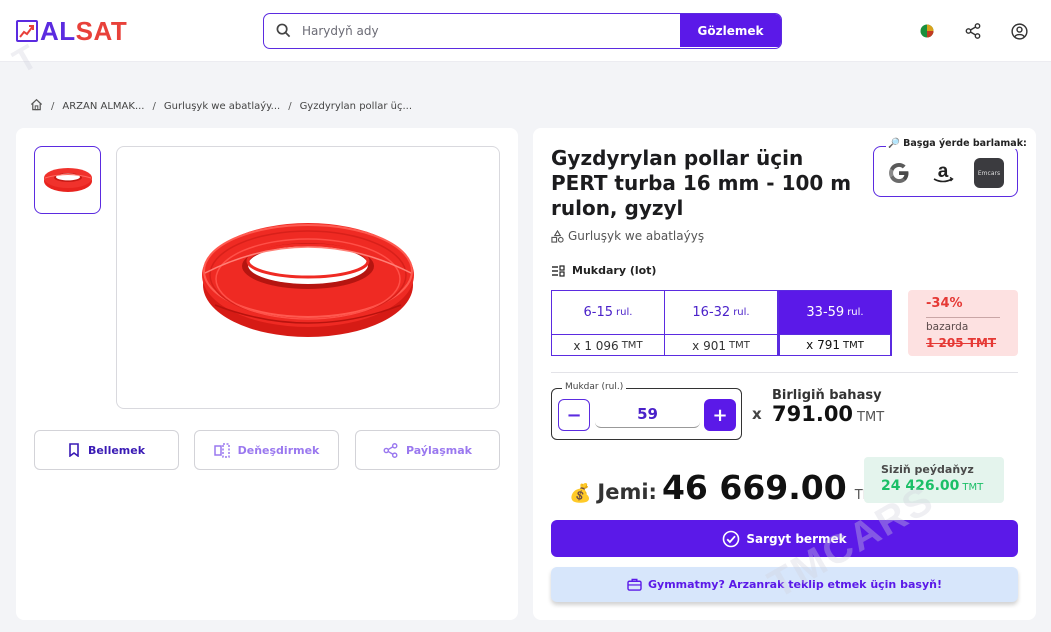 The image size is (1051, 632). Describe the element at coordinates (709, 345) in the screenshot. I see `tier-price-value: x 901` at that location.